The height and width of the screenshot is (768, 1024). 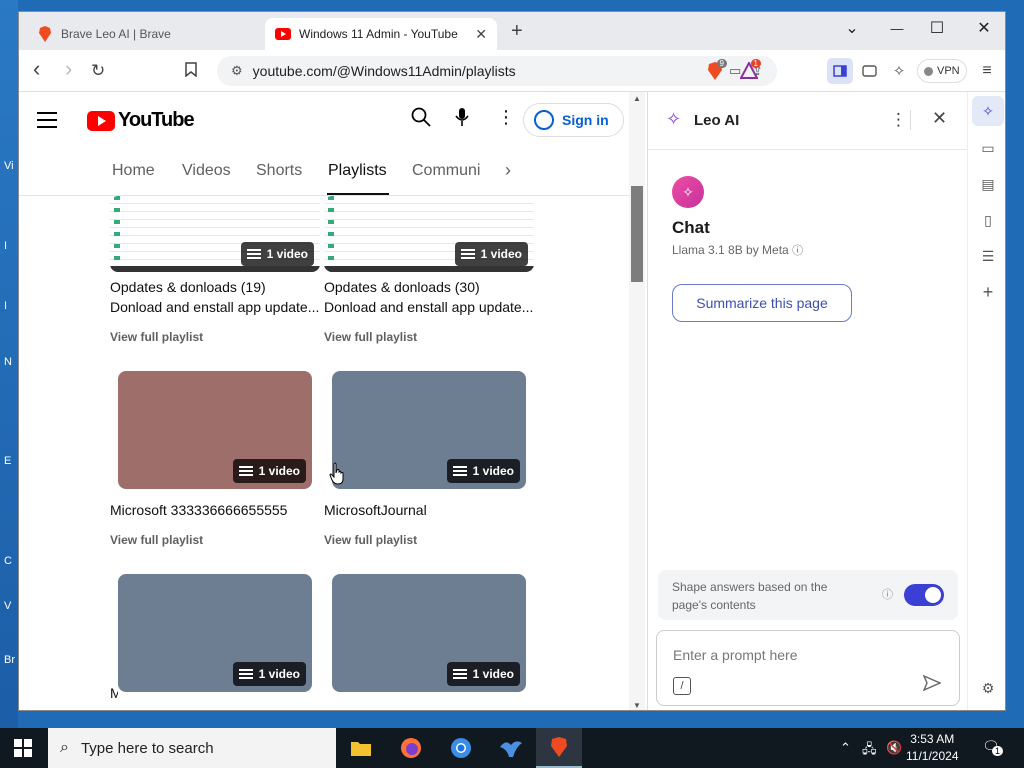 What do you see at coordinates (68, 69) in the screenshot?
I see `forward-button: ›` at bounding box center [68, 69].